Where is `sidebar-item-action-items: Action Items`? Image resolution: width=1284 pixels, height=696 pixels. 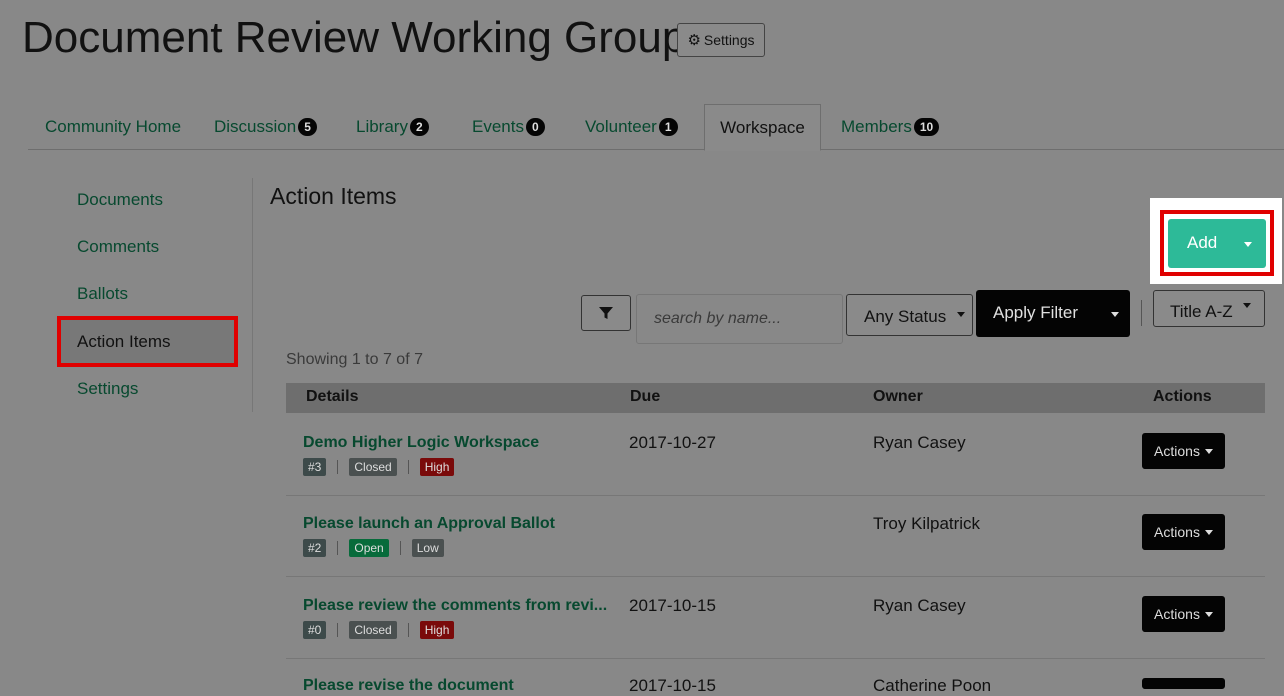
sidebar-item-action-items: Action Items is located at coordinates (147, 341).